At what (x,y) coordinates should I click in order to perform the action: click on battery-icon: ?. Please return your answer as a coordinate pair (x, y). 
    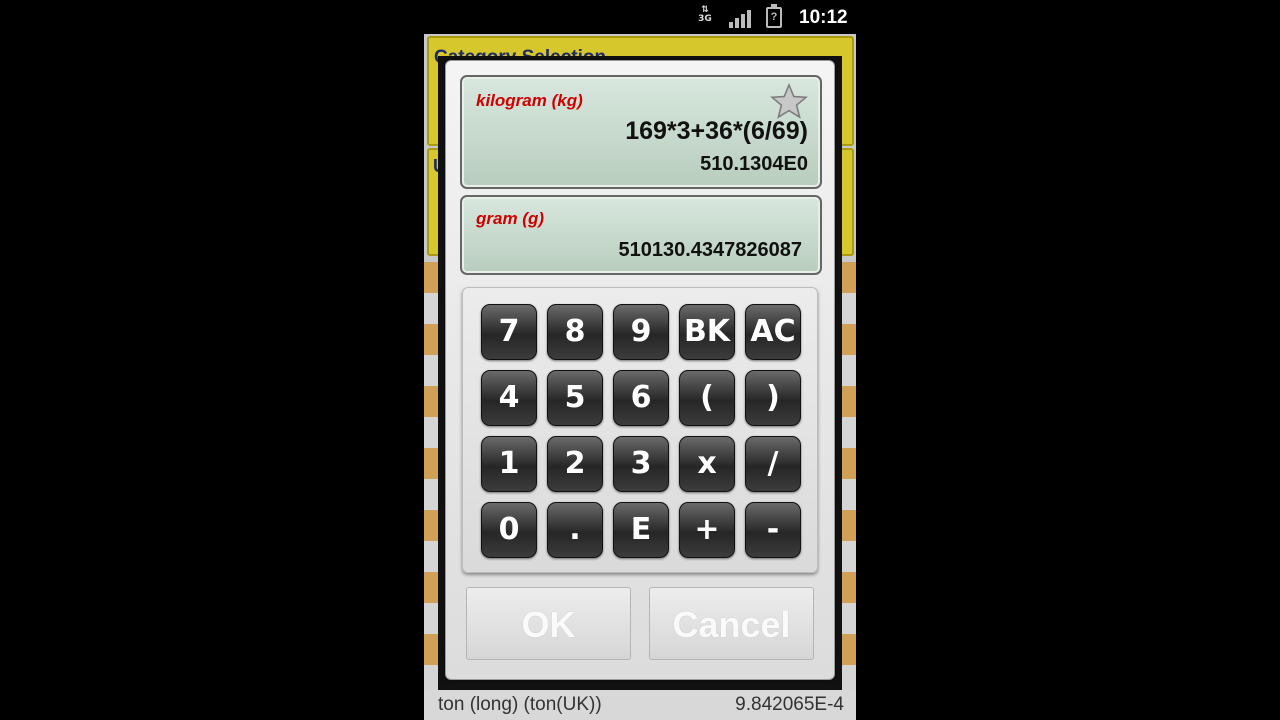
    Looking at the image, I should click on (774, 16).